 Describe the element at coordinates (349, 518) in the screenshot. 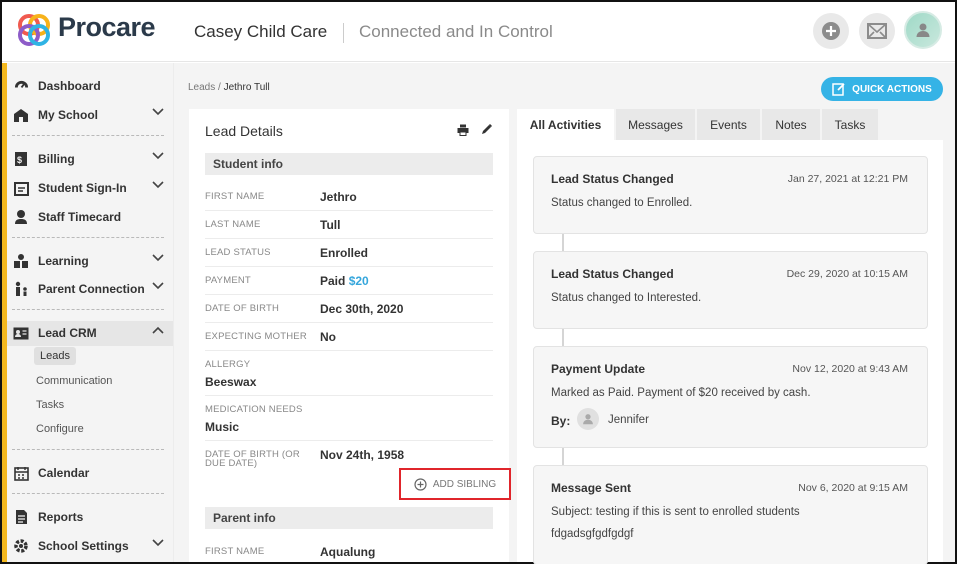

I see `parent-info-header: Parent info` at that location.